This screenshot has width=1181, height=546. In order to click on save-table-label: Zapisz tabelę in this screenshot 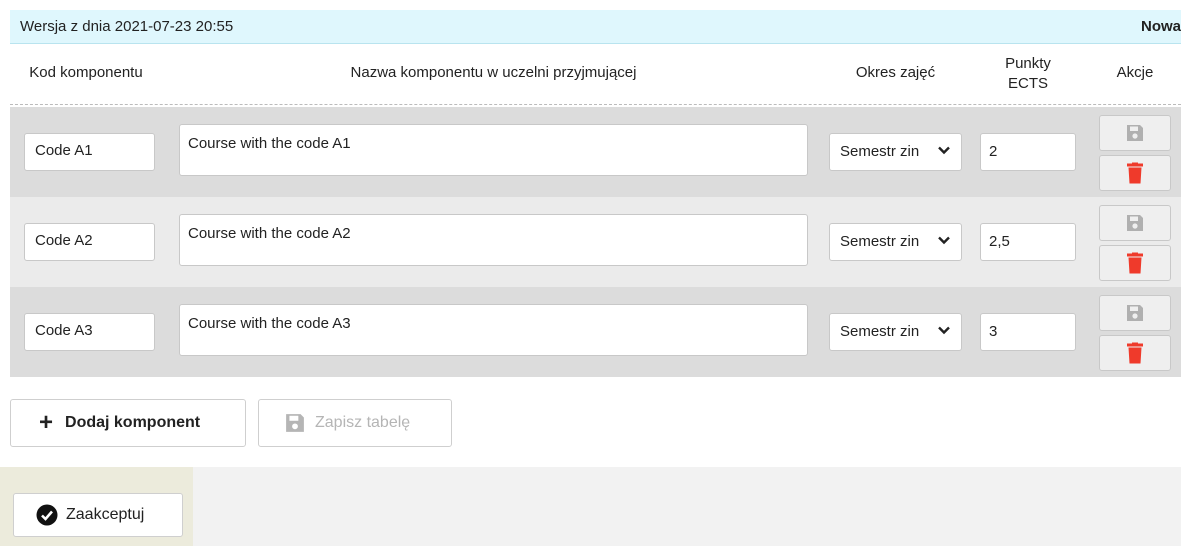, I will do `click(363, 422)`.